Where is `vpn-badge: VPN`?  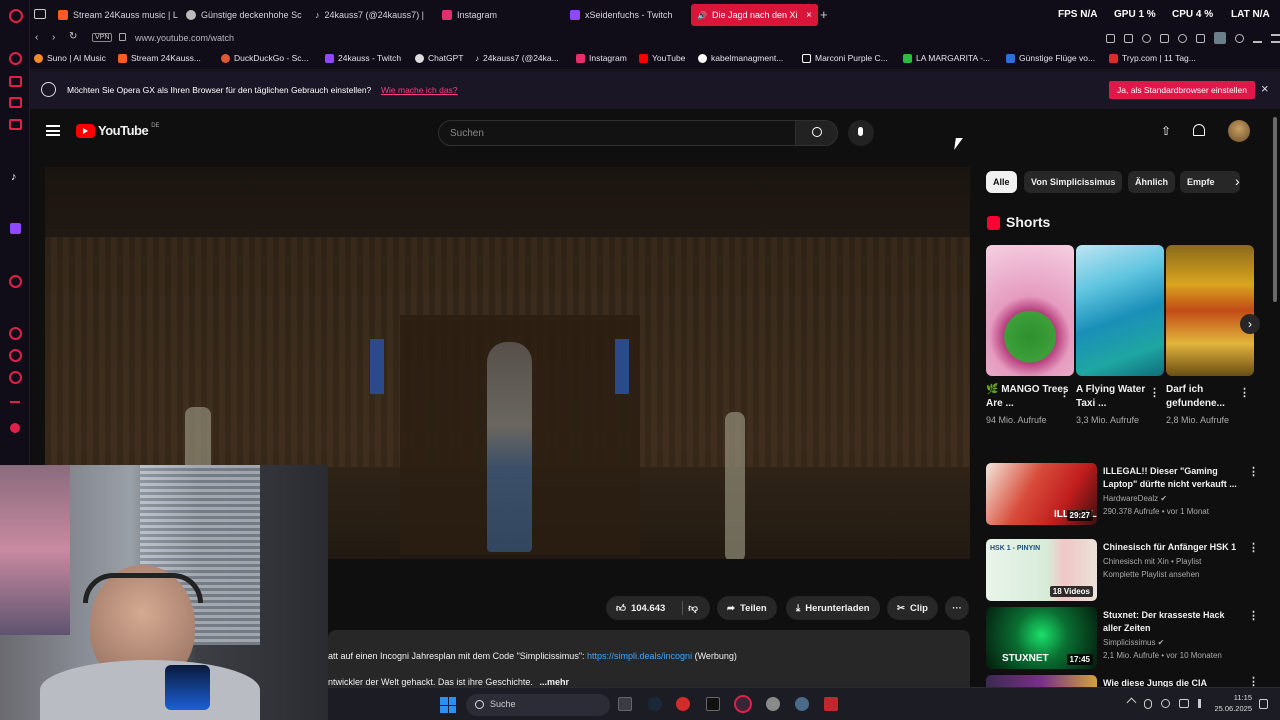
vpn-badge: VPN is located at coordinates (102, 37).